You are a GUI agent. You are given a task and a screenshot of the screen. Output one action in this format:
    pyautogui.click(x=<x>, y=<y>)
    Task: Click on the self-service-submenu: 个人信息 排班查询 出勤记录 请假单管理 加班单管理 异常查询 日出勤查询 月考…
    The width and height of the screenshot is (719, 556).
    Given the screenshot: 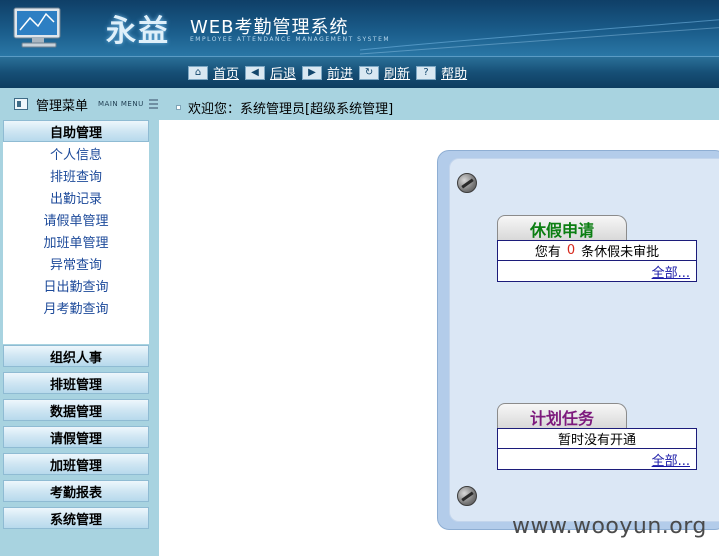 What is the action you would take?
    pyautogui.click(x=76, y=243)
    